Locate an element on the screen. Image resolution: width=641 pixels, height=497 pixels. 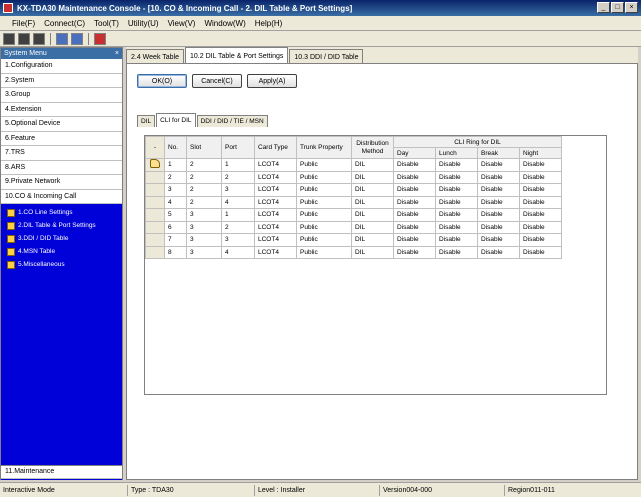
sidebar-item-maintenance: 11.Maintenance is located at coordinates (61, 471).